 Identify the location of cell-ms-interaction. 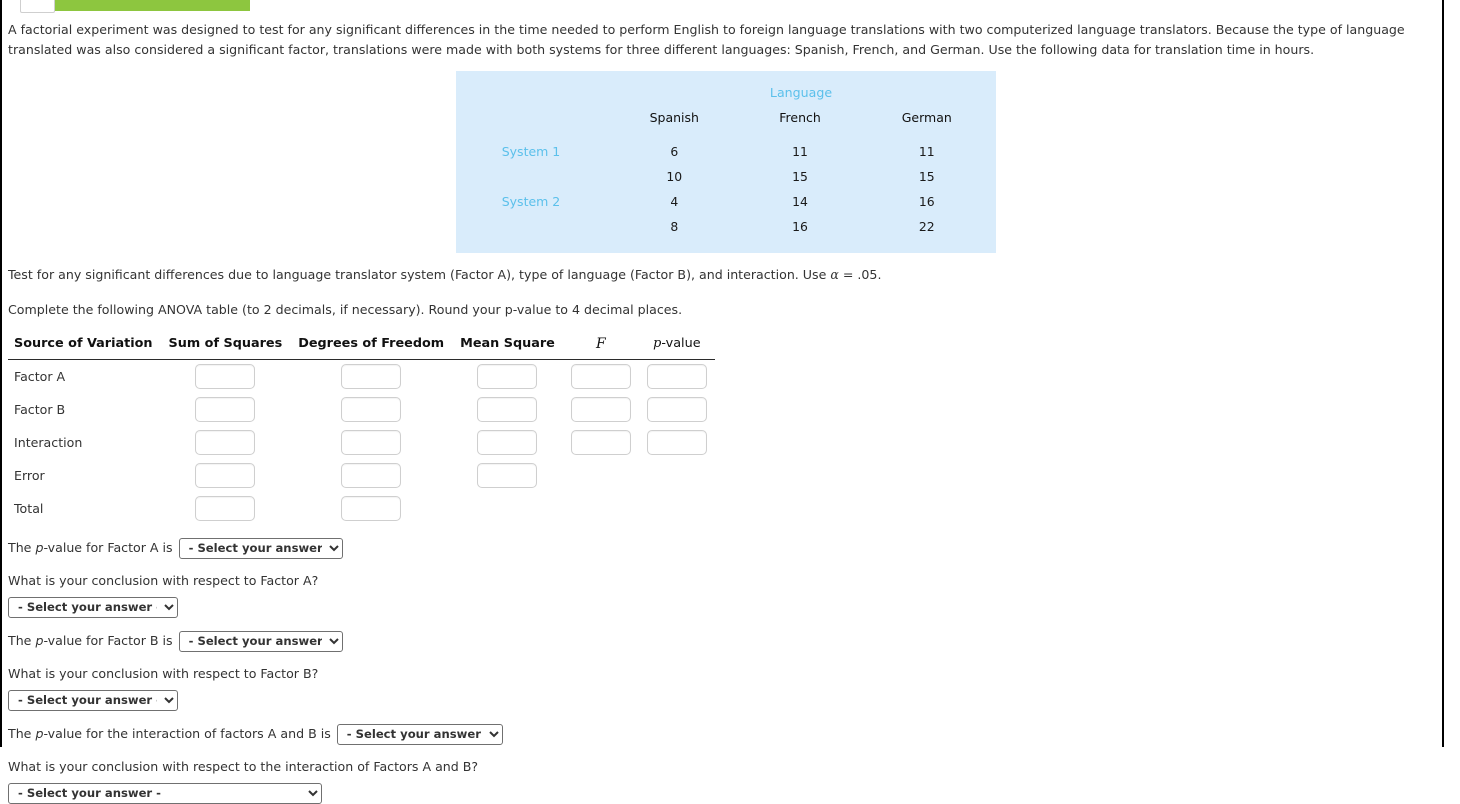
(507, 442).